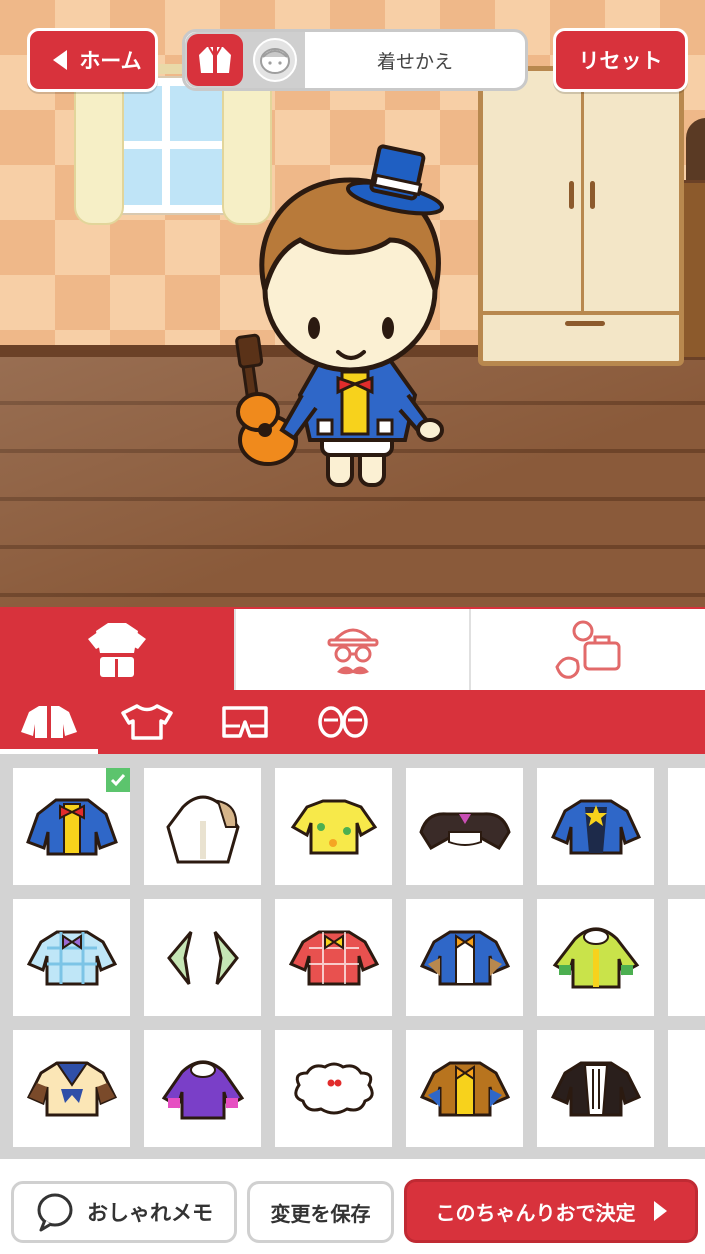 The image size is (705, 1254). Describe the element at coordinates (110, 61) in the screenshot. I see `home-button-label: ホーム` at that location.